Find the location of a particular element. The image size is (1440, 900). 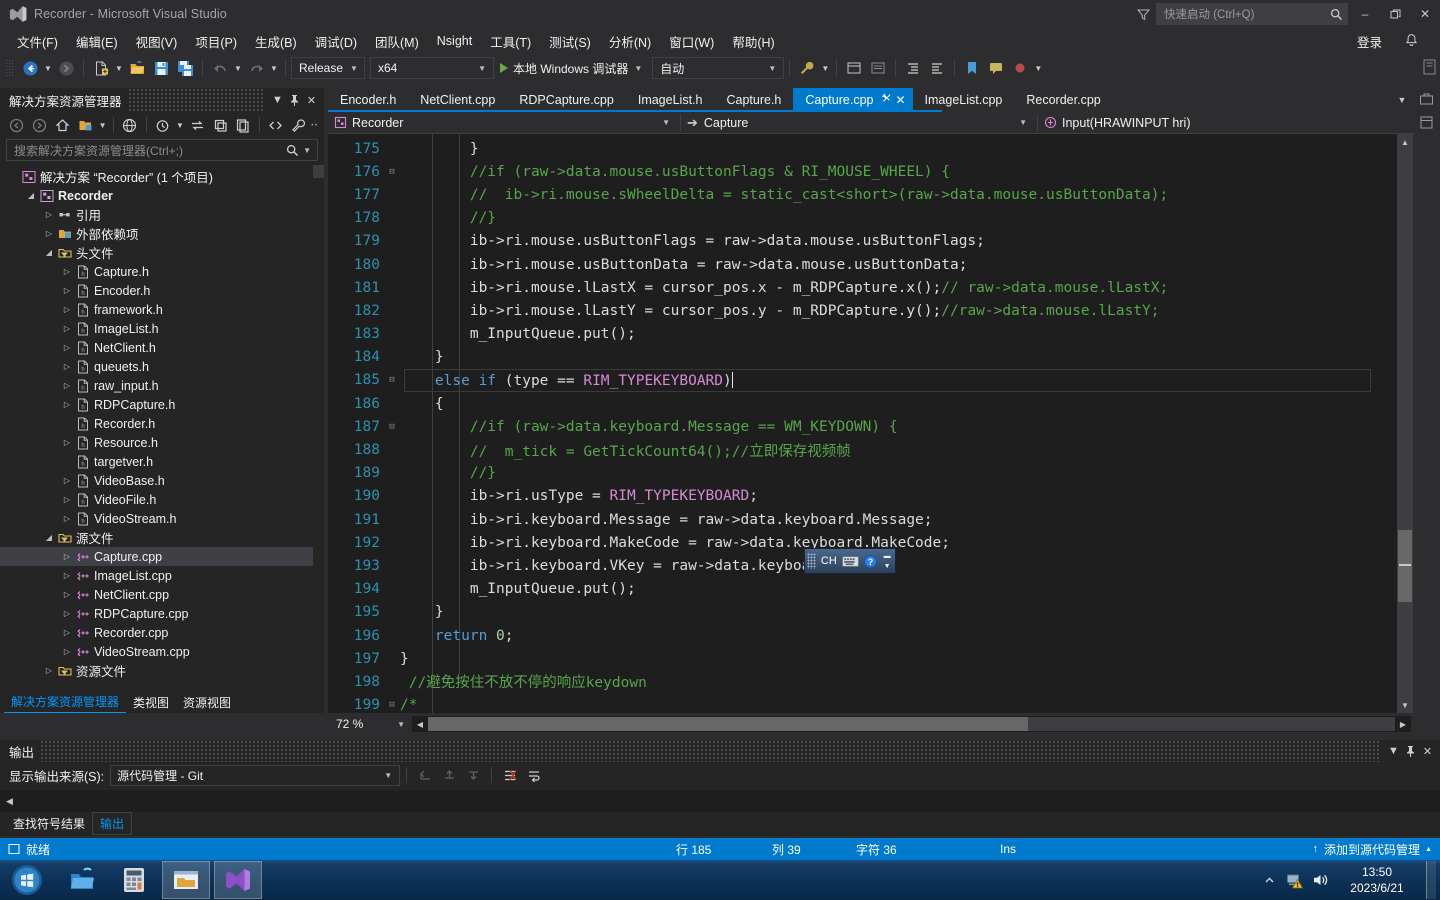

filter-icon is located at coordinates (1143, 14).